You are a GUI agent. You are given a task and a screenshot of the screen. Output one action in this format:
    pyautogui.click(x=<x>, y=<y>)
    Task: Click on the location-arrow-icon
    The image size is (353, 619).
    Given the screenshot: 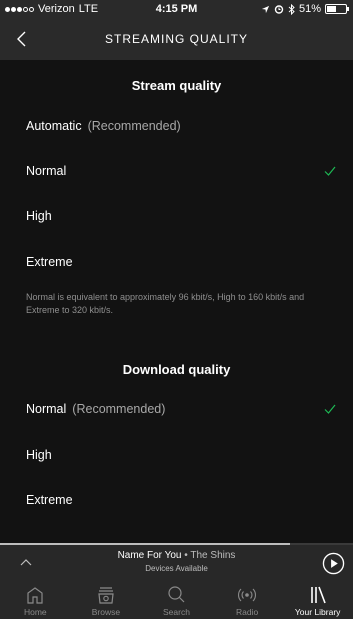 What is the action you would take?
    pyautogui.click(x=265, y=9)
    